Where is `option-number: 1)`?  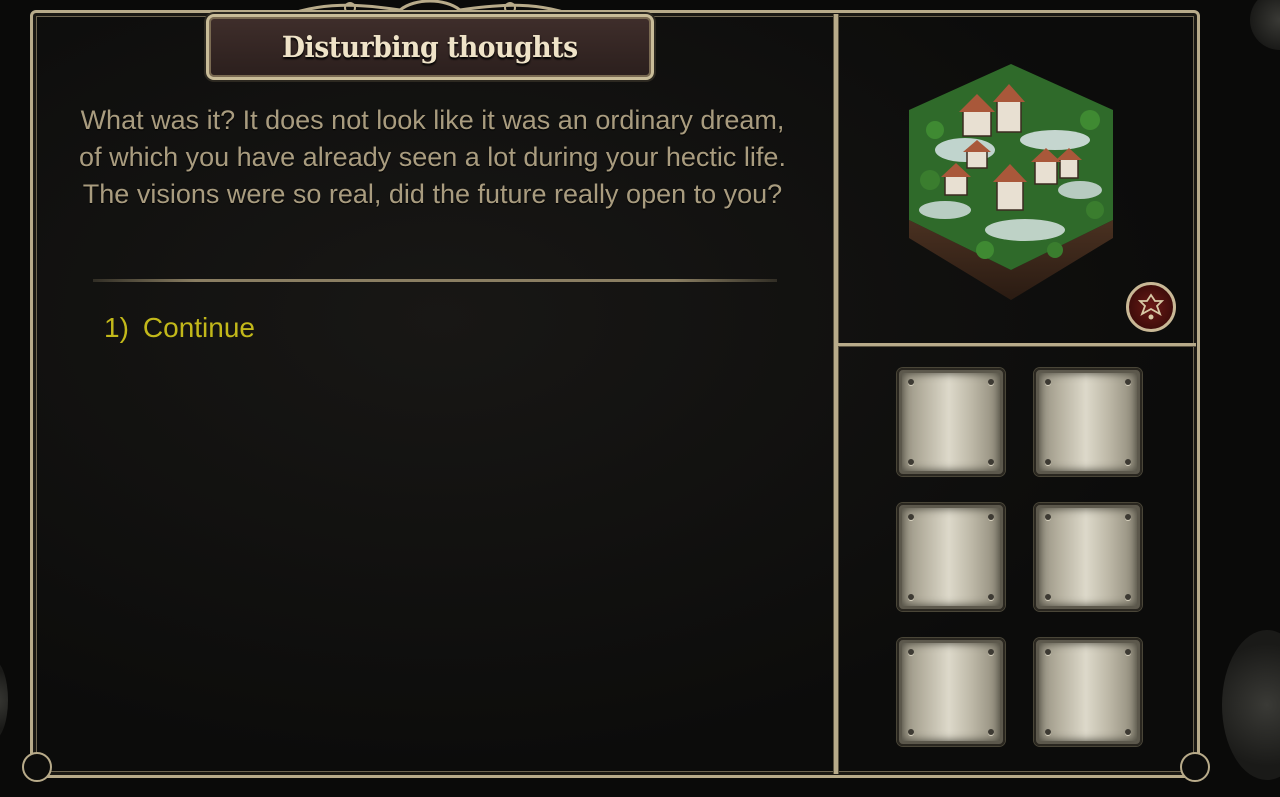
option-number: 1) is located at coordinates (116, 327).